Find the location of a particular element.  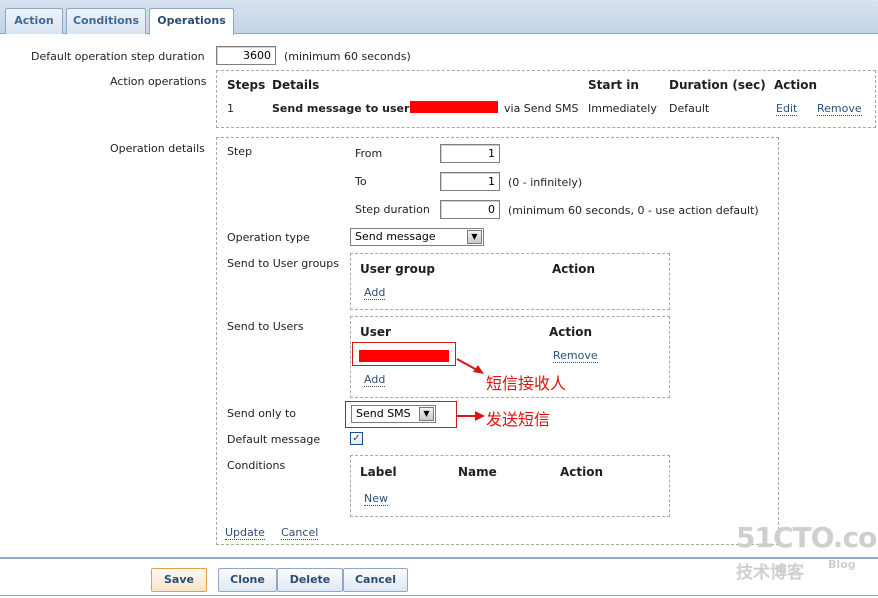

to-hint: (0 - infinitely) is located at coordinates (545, 182).